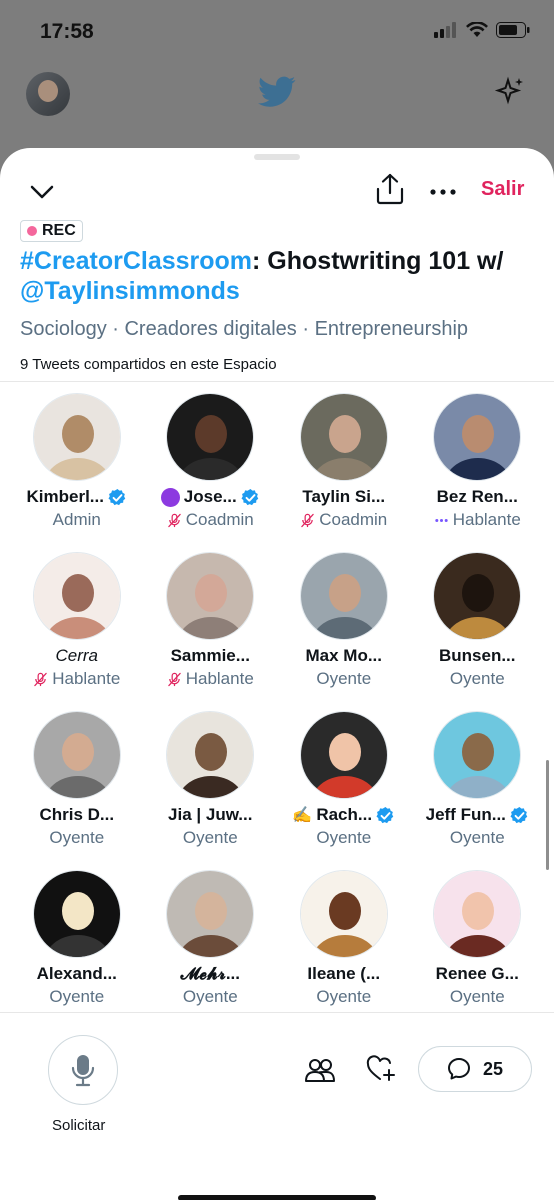  I want to click on participant-card: Jia | Juw... Oyente, so click(211, 790).